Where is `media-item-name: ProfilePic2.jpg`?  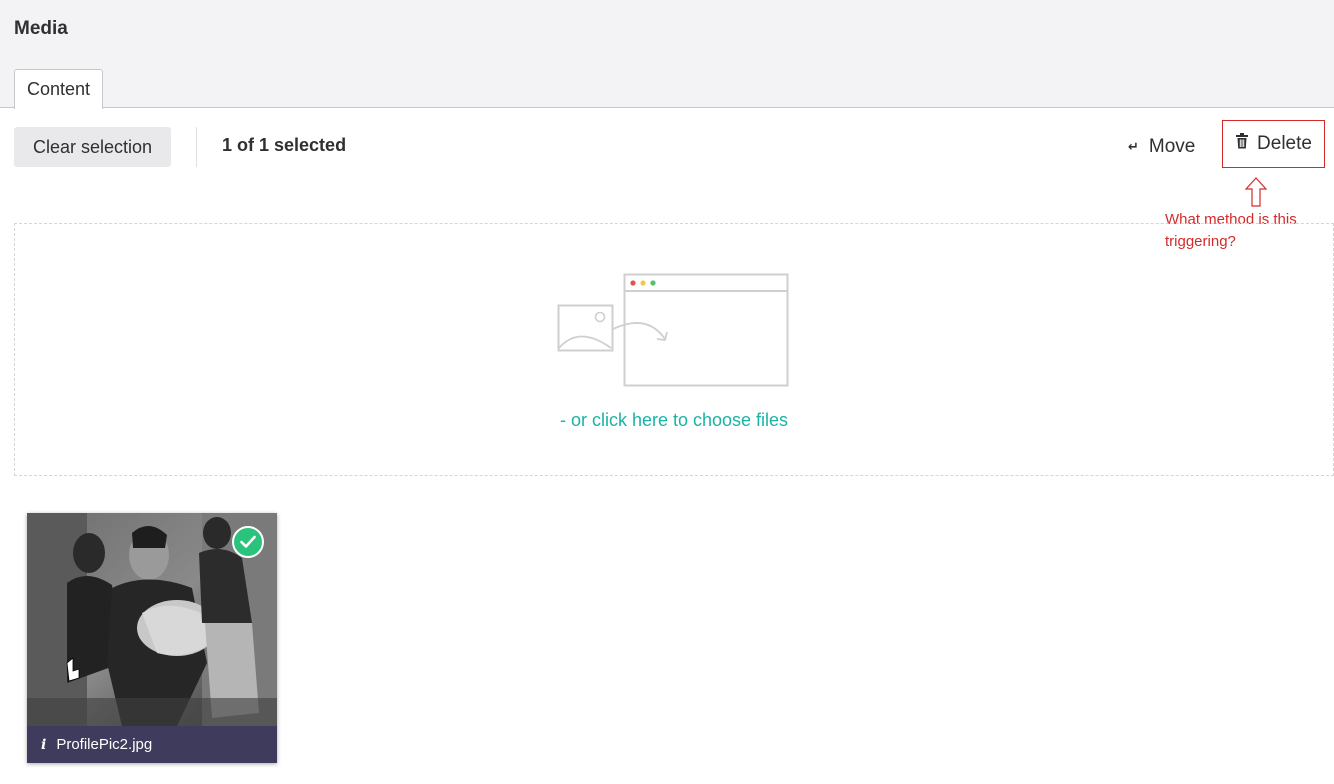
media-item-name: ProfilePic2.jpg is located at coordinates (104, 744).